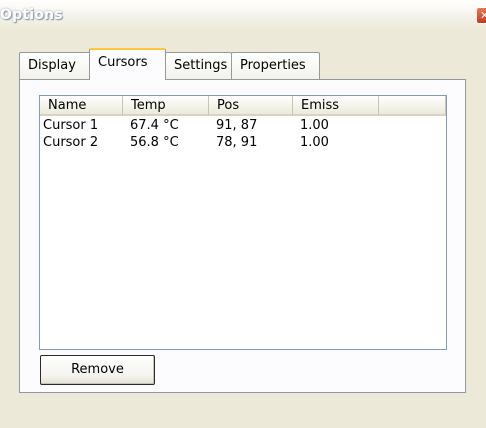 The image size is (486, 428). I want to click on close-button: ✕, so click(481, 15).